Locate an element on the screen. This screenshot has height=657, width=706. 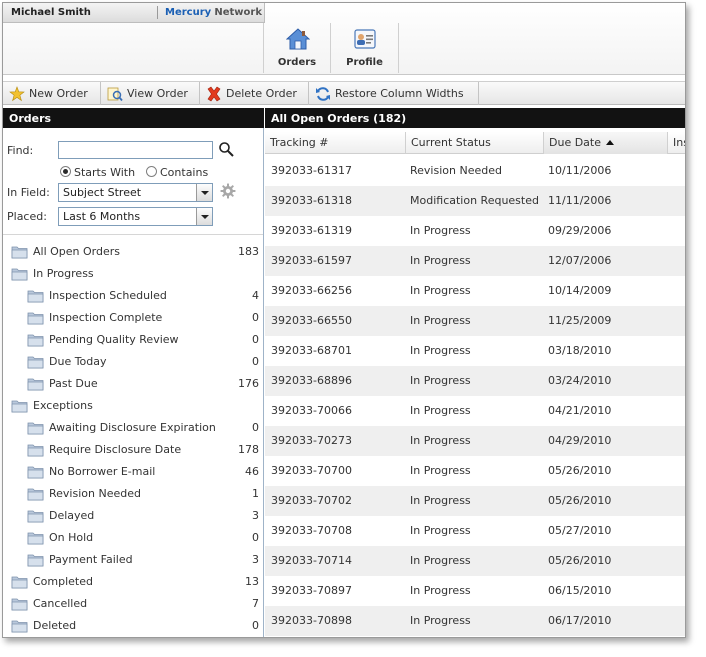
orders-nav-button: Orders is located at coordinates (297, 48).